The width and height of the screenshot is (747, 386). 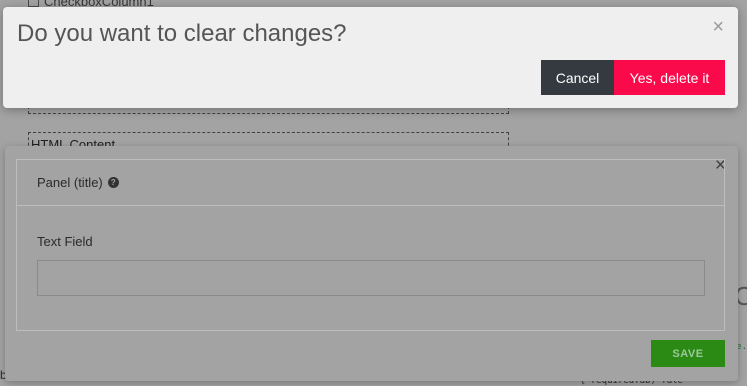 I want to click on cancel-button: Cancel, so click(x=577, y=77).